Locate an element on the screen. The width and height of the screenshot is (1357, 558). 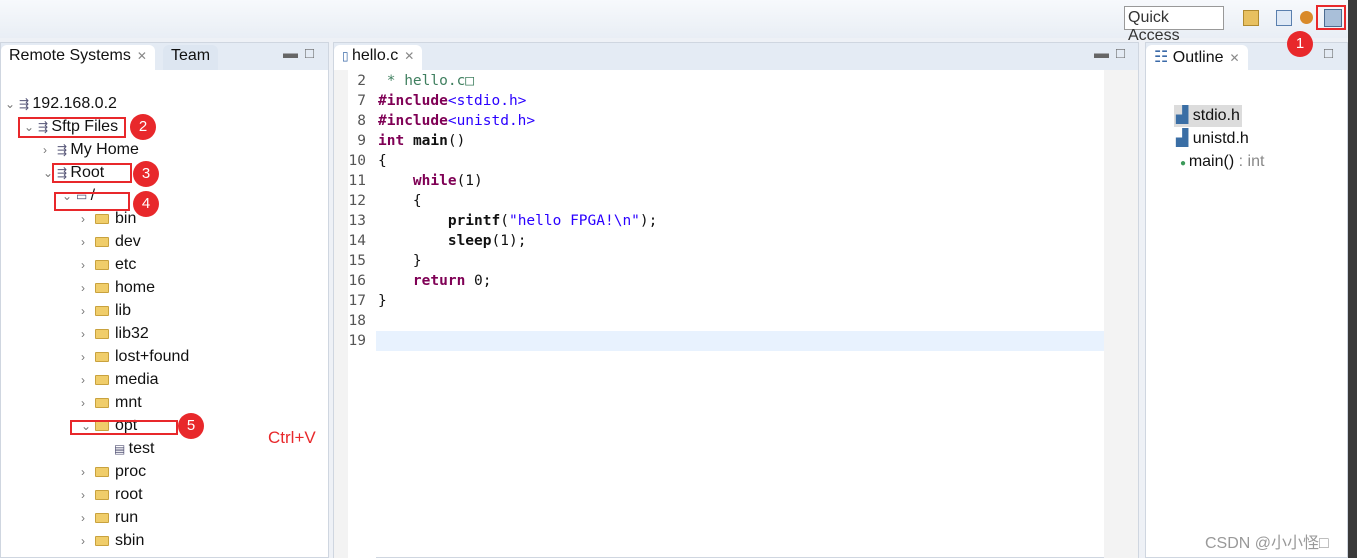
tree-item-label: home is located at coordinates (135, 287).